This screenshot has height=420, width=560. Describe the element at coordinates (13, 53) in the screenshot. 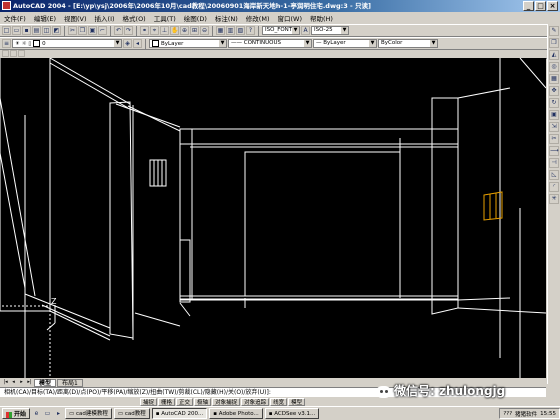

I see `ucs-previous-icon` at that location.